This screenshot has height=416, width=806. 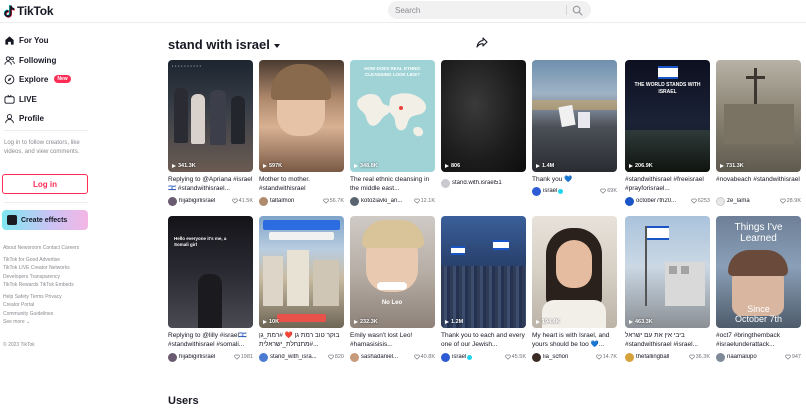 I want to click on video-thumbnail: Things I've Learned Since October 7th, so click(x=758, y=272).